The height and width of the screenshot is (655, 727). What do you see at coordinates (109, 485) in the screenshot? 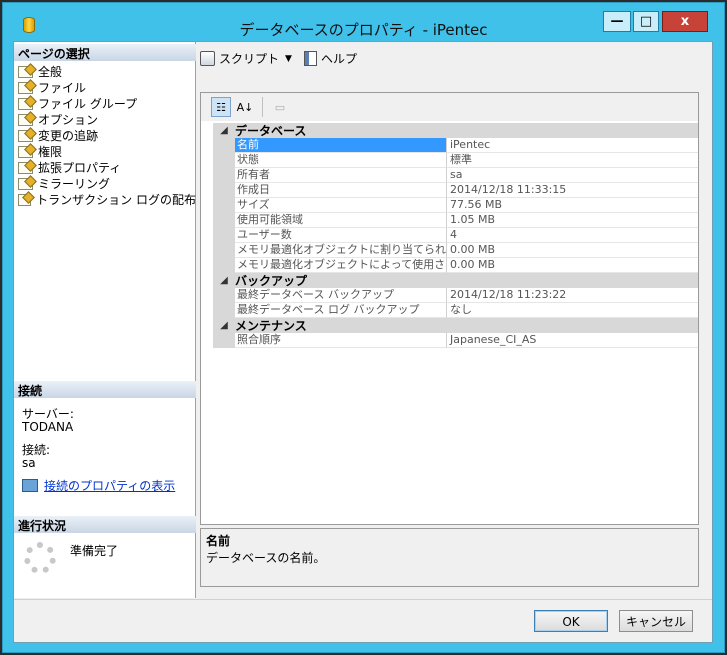
I see `connection-properties-link: 接続のプロパティの表示` at bounding box center [109, 485].